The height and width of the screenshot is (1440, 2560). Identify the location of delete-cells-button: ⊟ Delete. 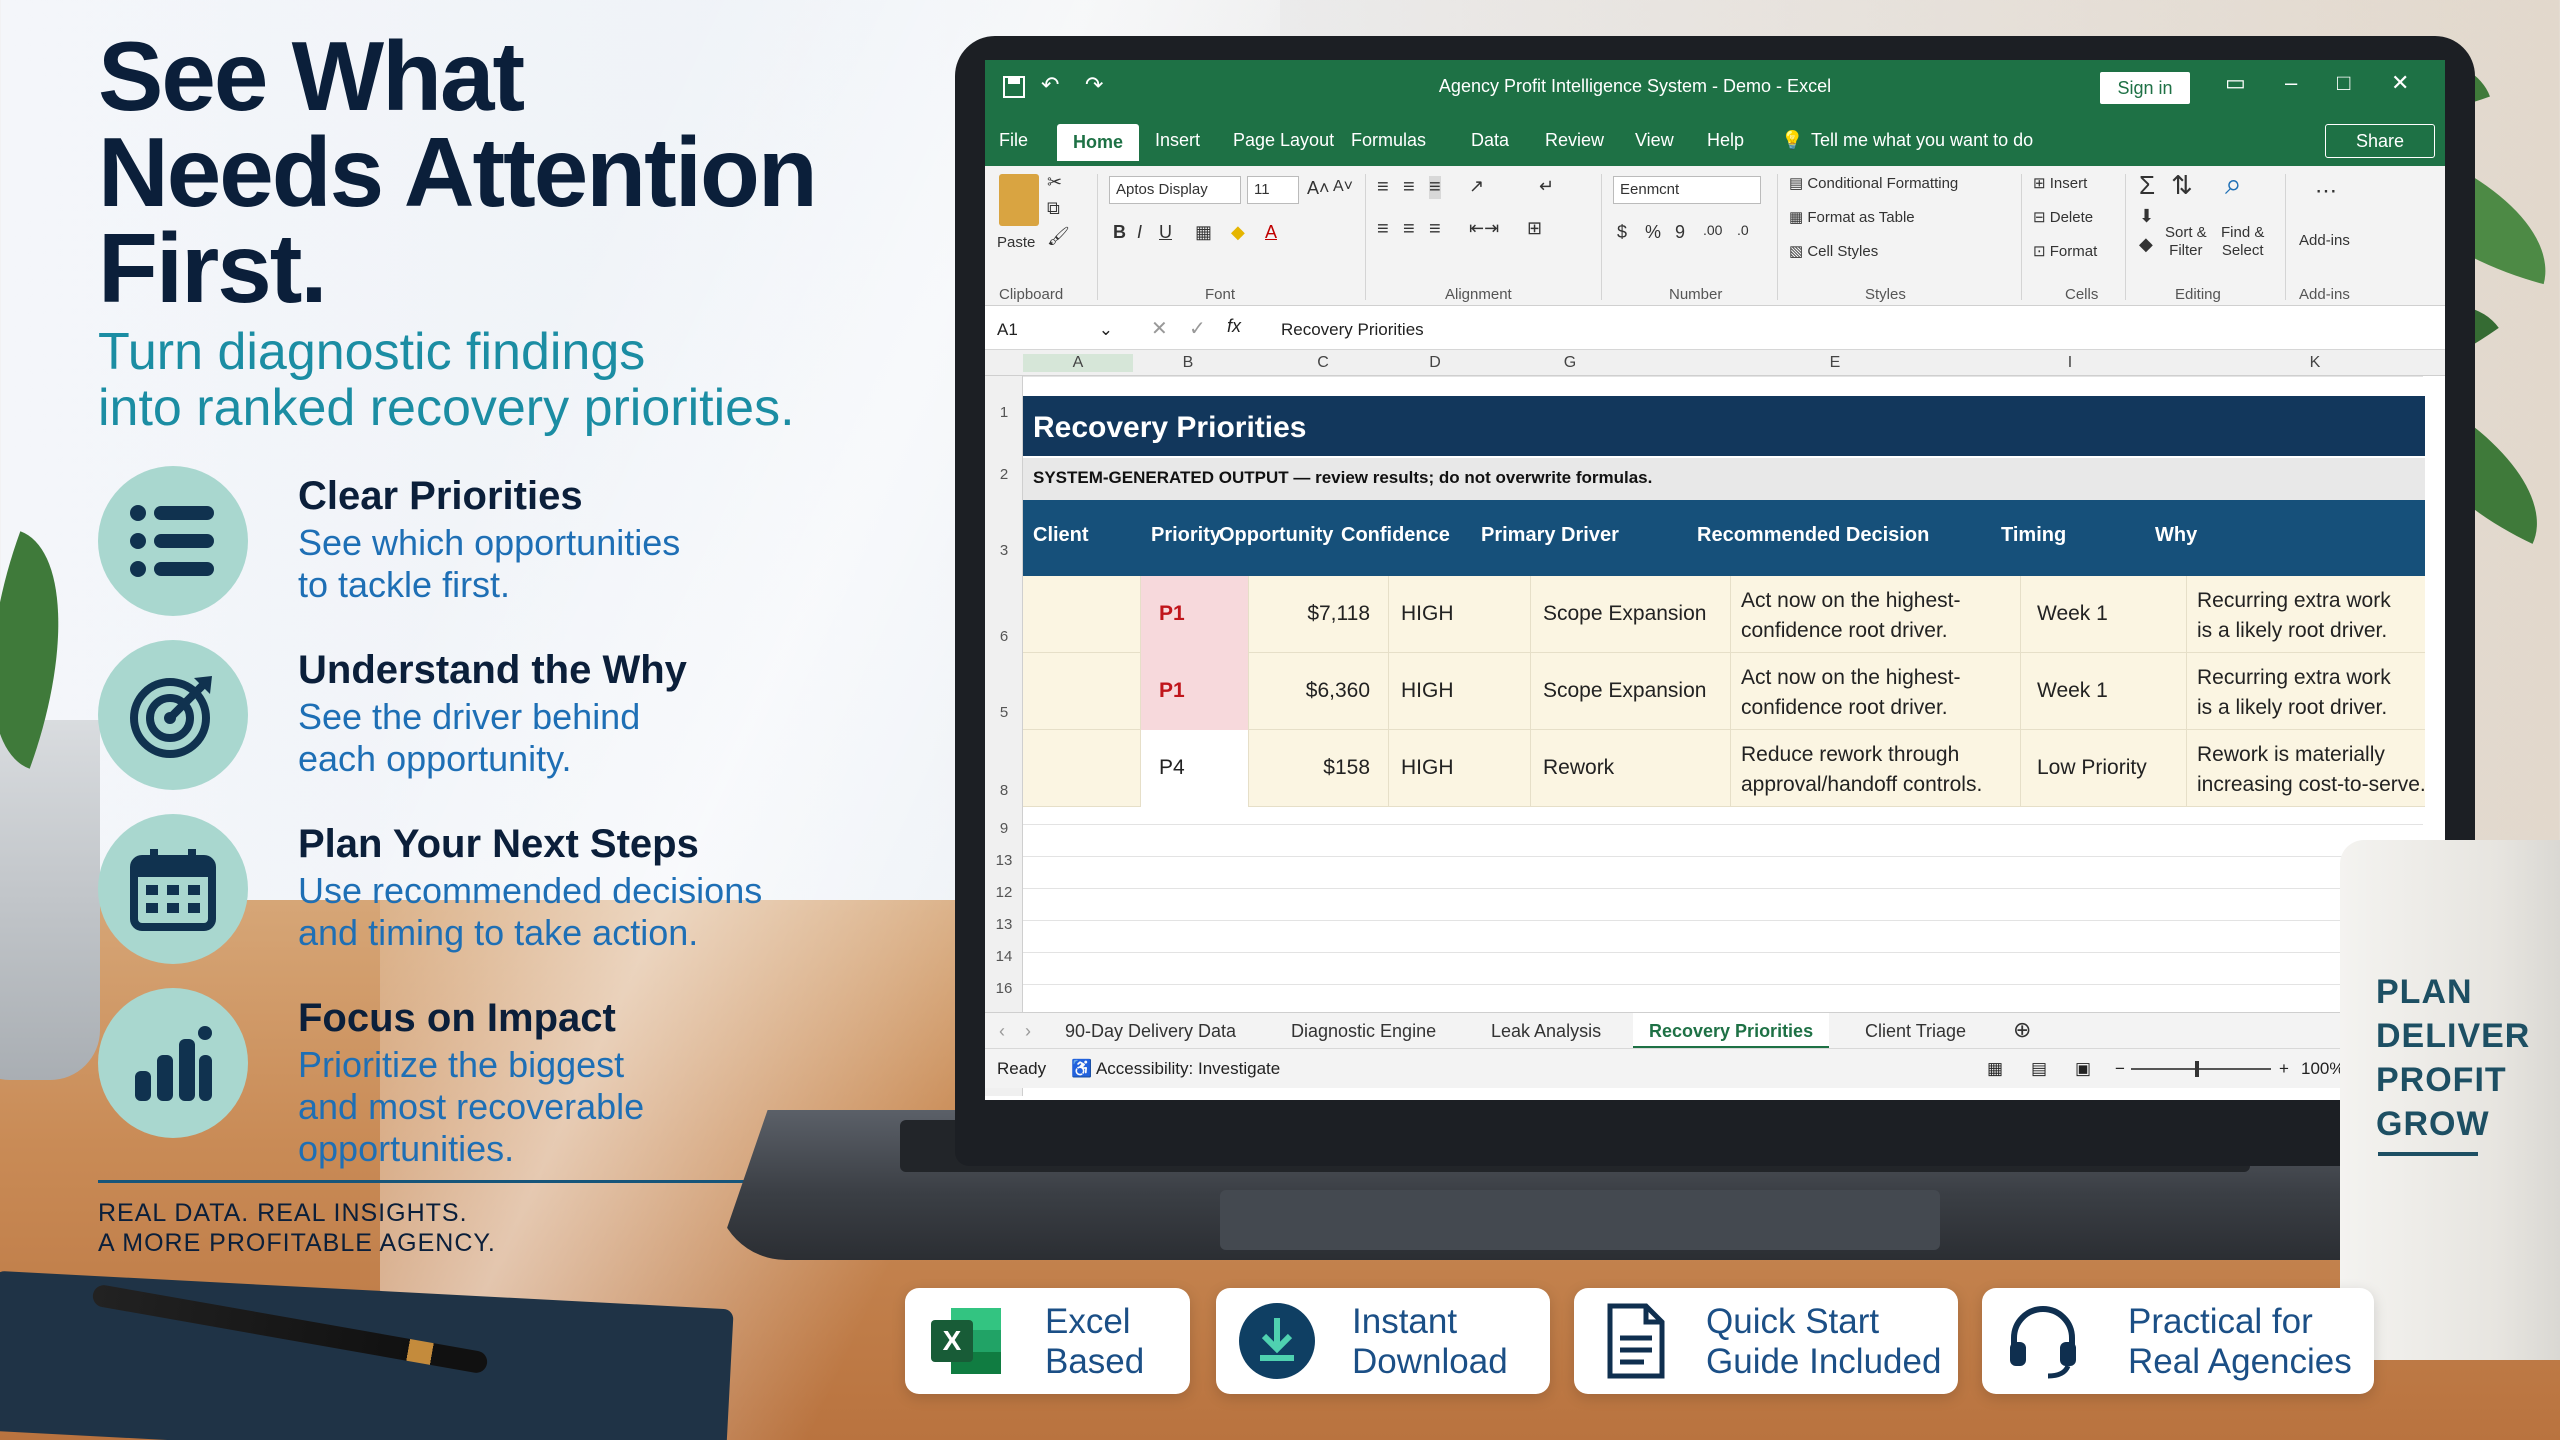
(2063, 217).